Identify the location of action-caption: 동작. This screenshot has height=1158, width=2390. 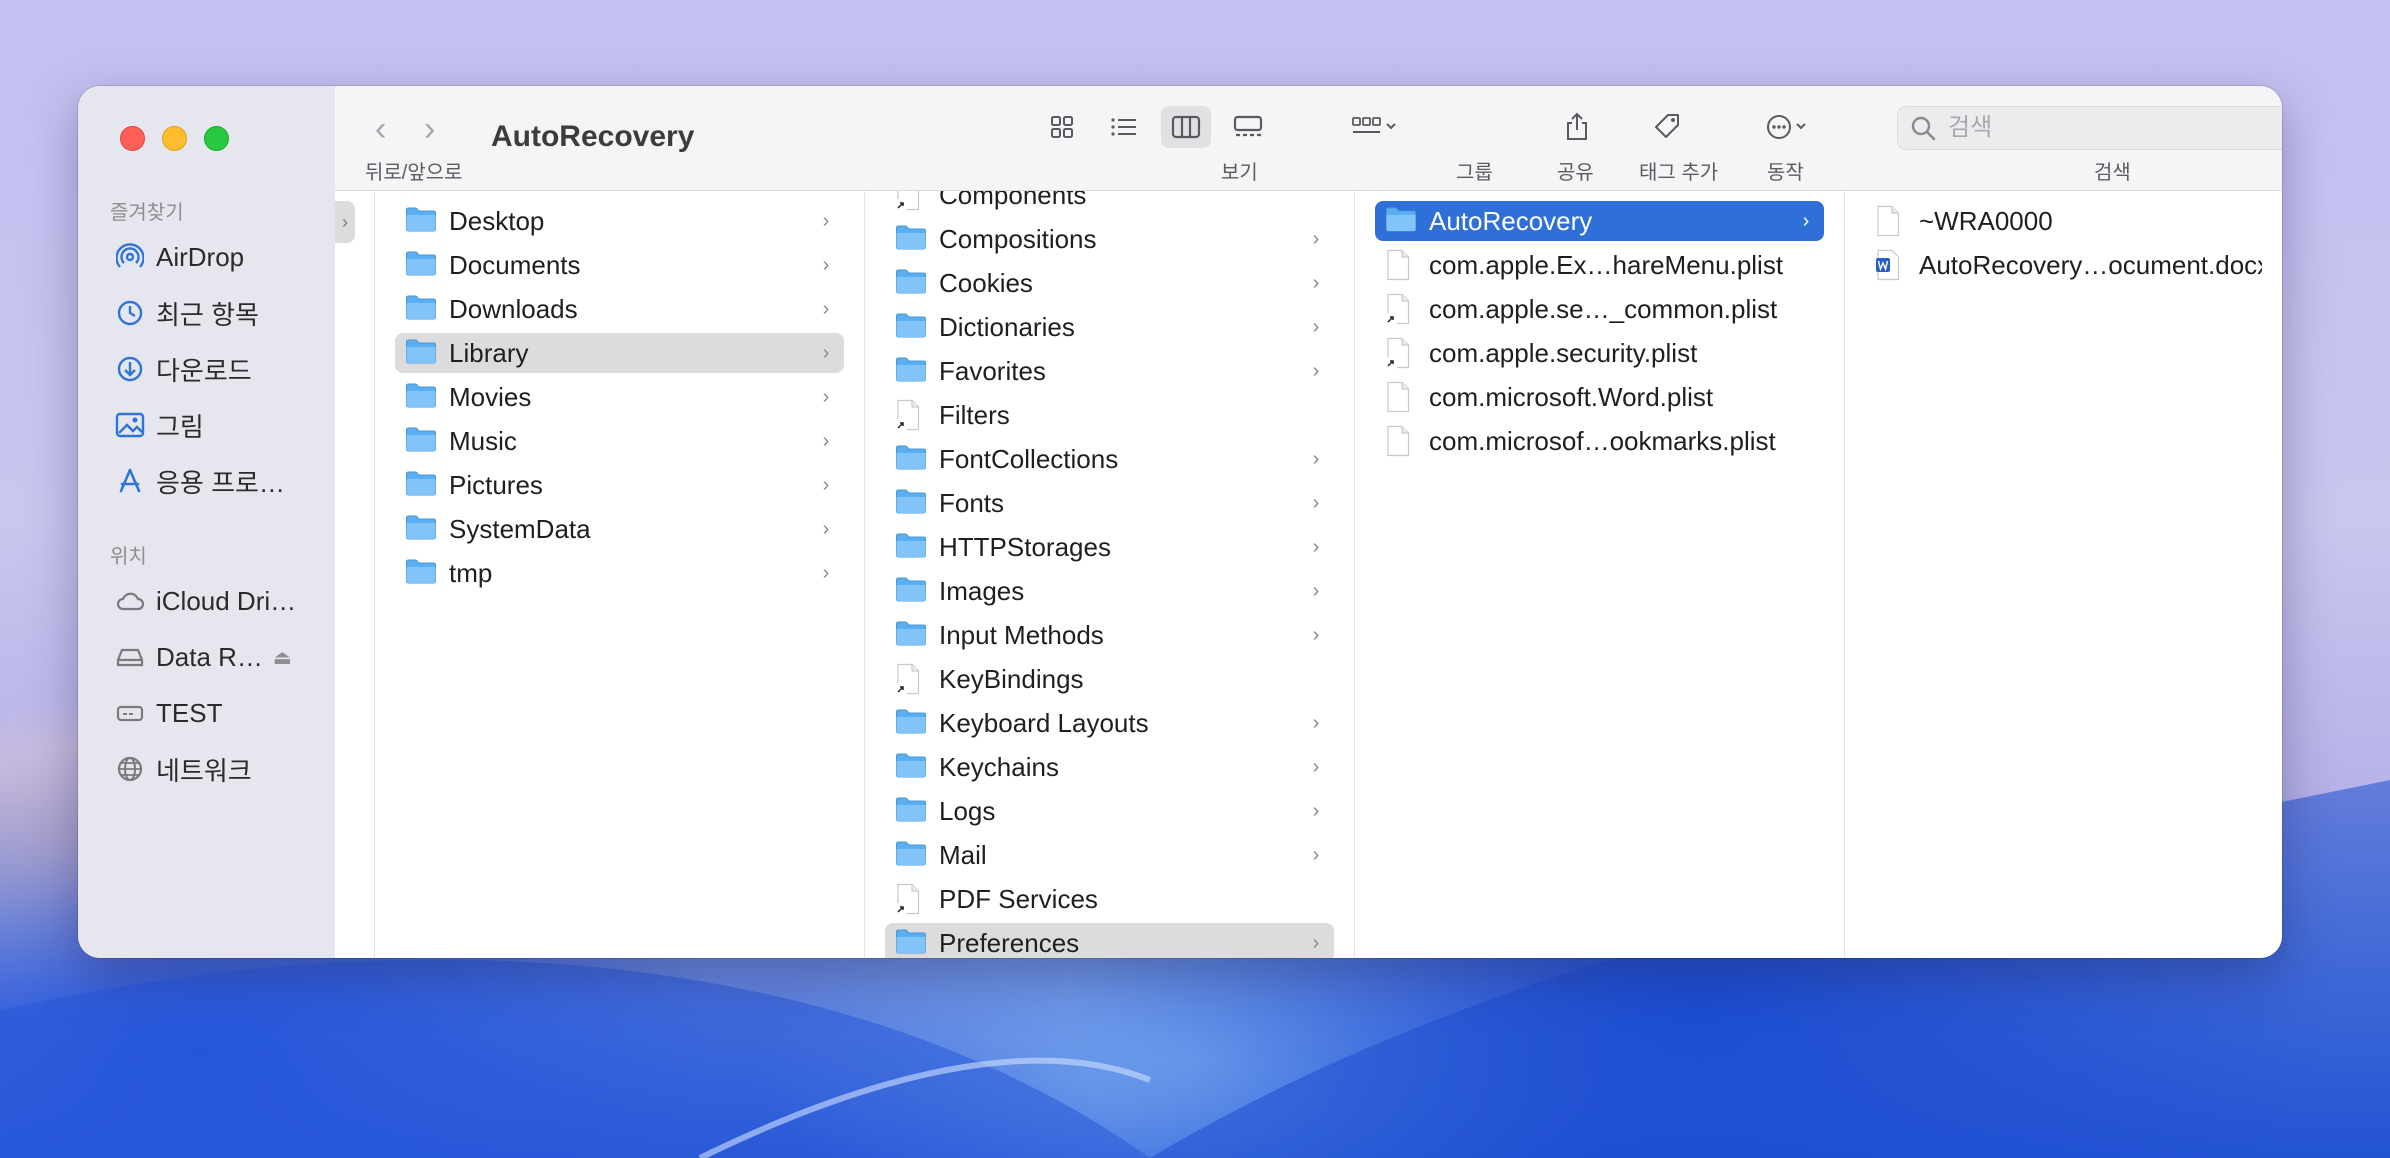
(1785, 173).